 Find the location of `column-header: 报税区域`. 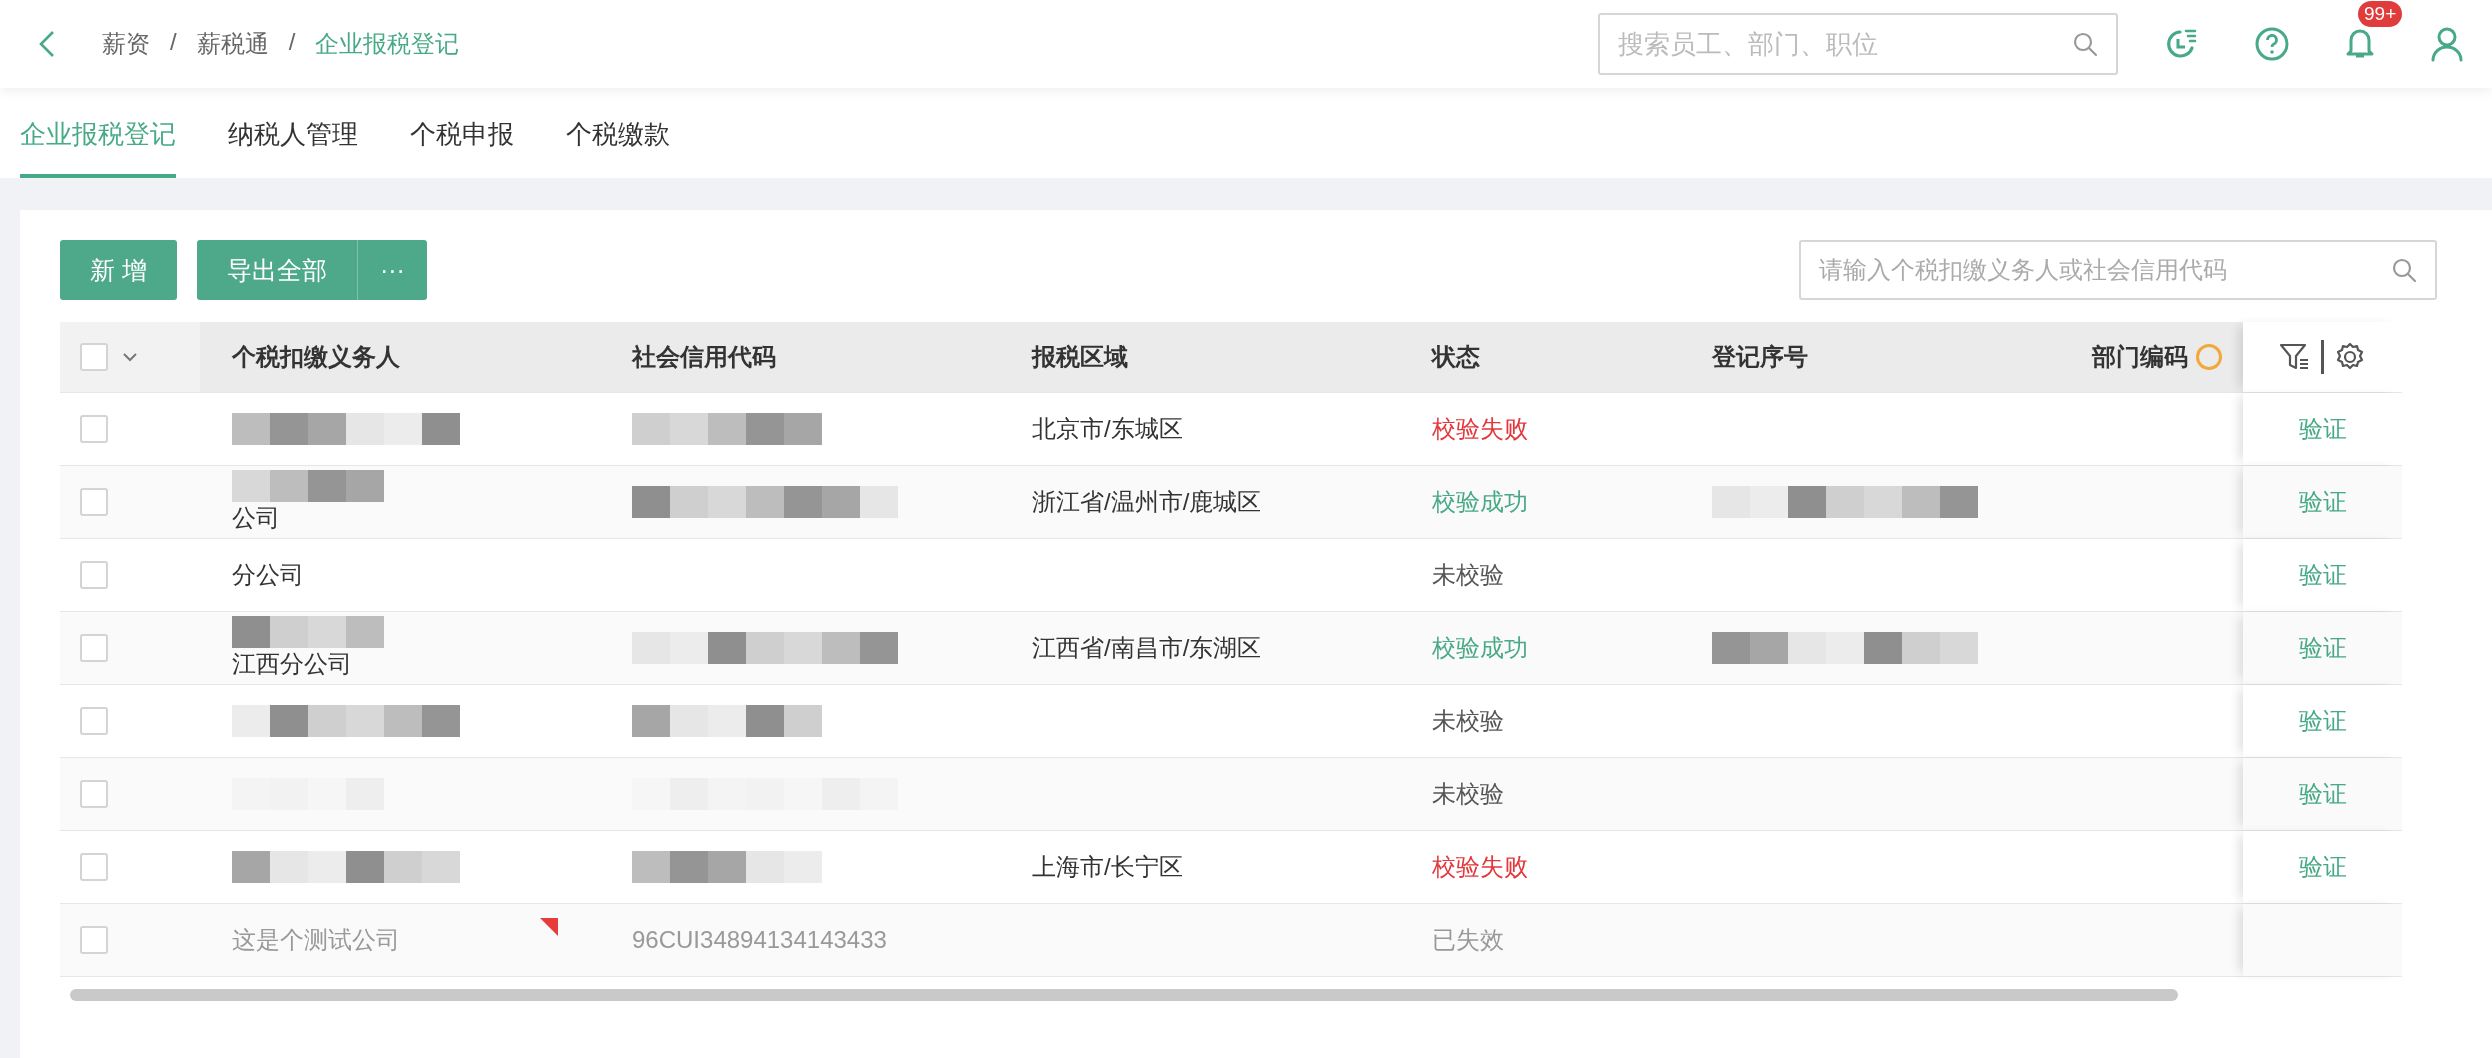

column-header: 报税区域 is located at coordinates (1080, 357).